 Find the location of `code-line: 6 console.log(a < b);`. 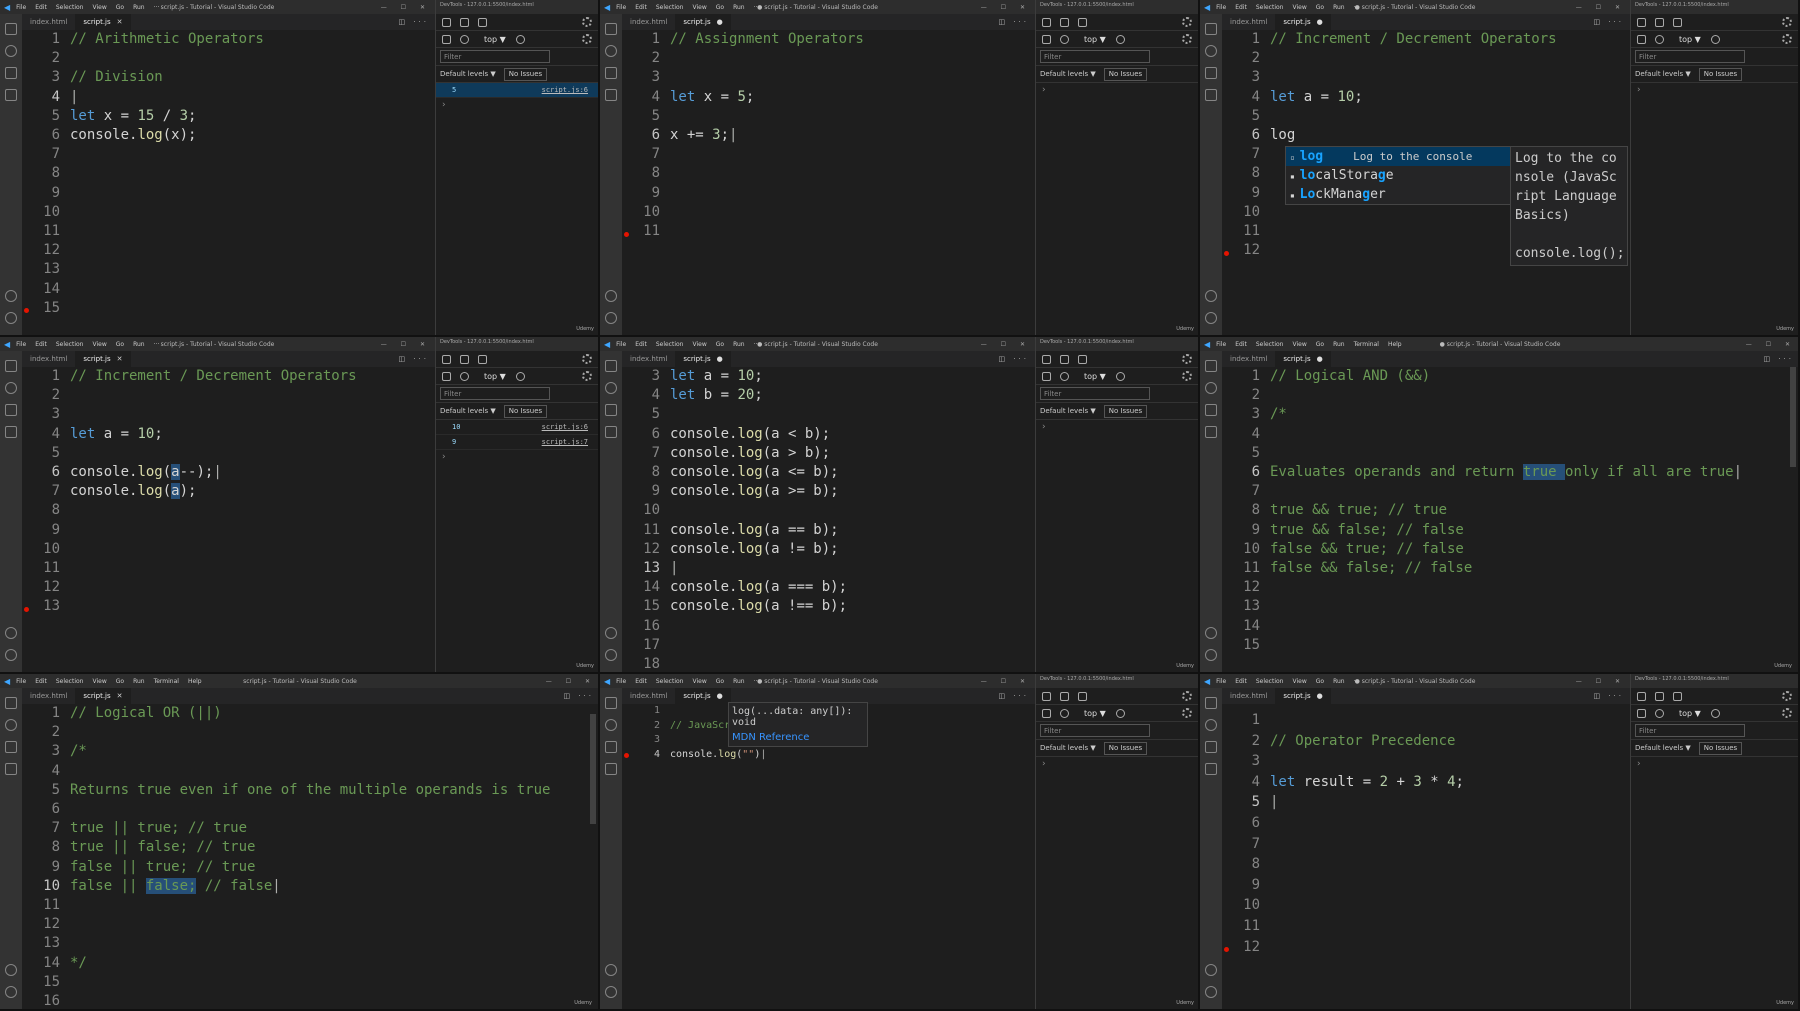

code-line: 6 console.log(a < b); is located at coordinates (828, 434).